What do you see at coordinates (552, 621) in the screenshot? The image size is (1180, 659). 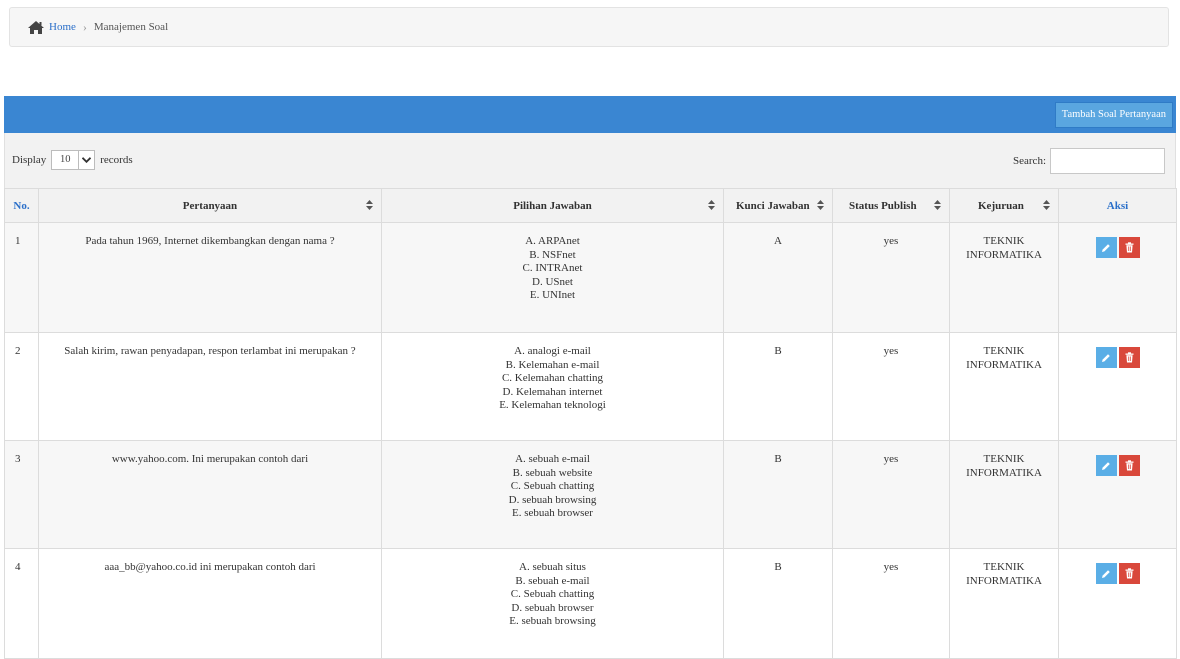 I see `answer-option: E. sebuah browsing` at bounding box center [552, 621].